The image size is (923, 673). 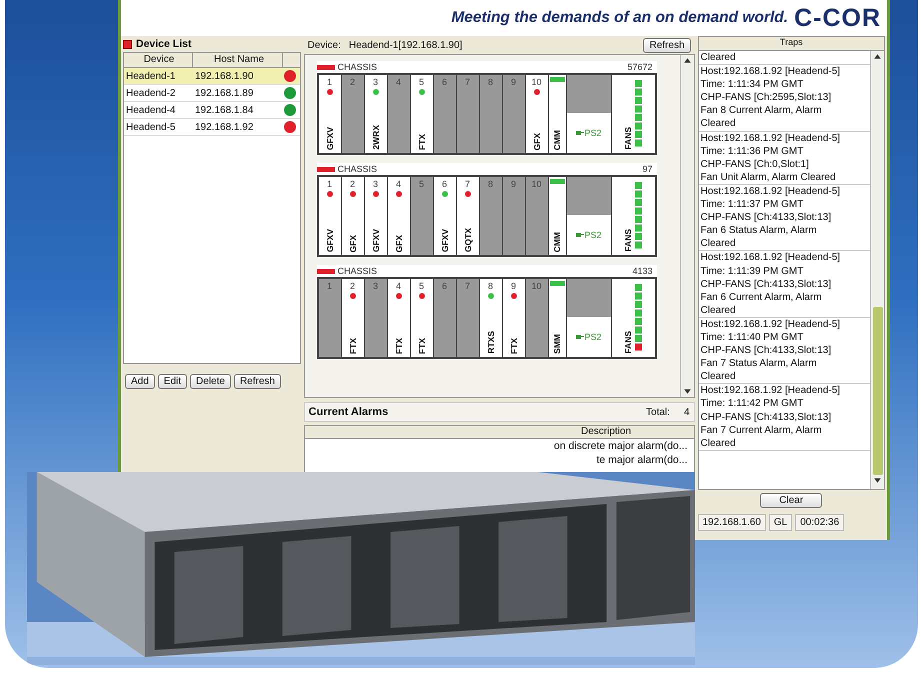 What do you see at coordinates (467, 216) in the screenshot?
I see `card-slot: 7 GQTX` at bounding box center [467, 216].